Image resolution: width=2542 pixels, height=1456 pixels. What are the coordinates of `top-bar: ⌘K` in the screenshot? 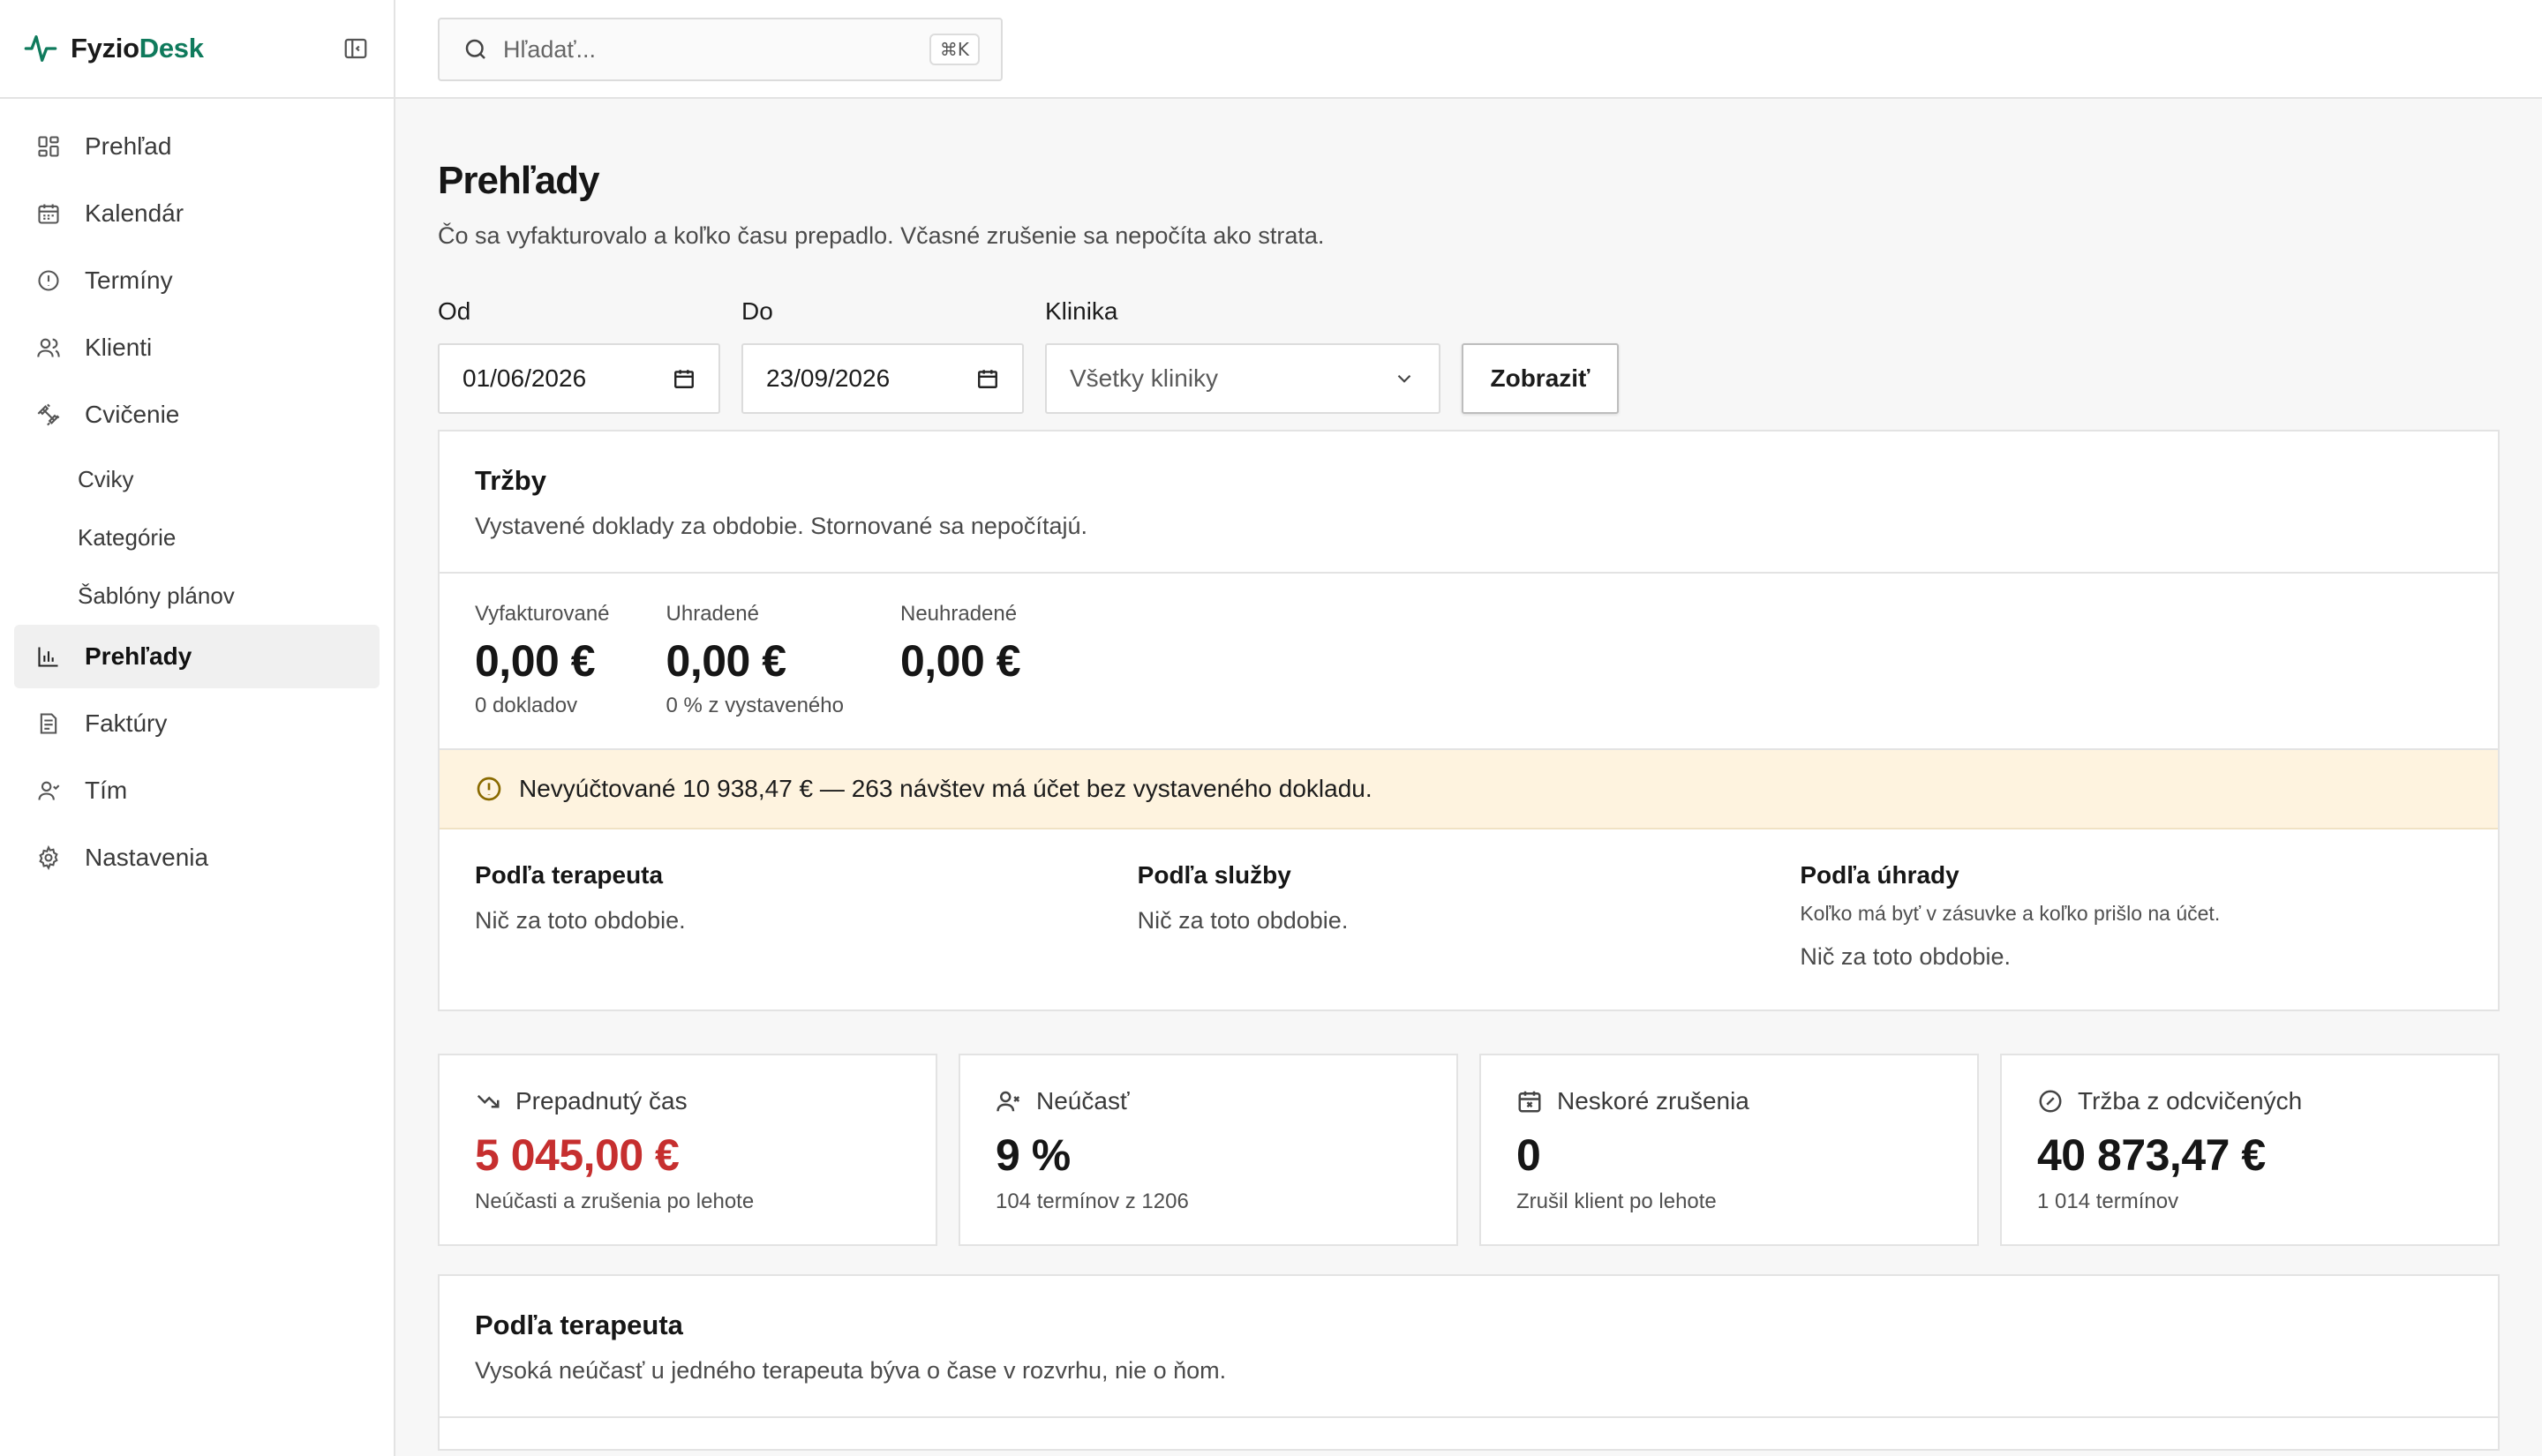 It's located at (1469, 49).